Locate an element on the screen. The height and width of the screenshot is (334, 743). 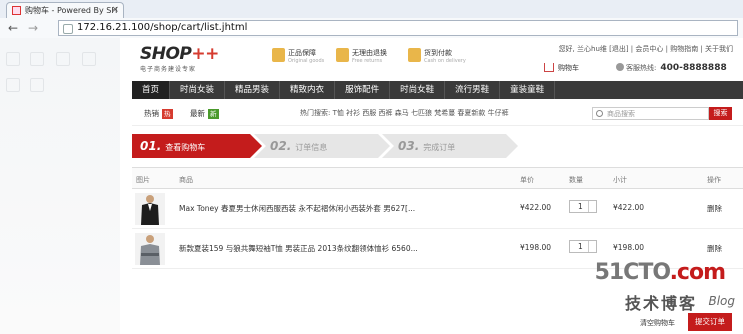
step-view-cart: 01. 查看购物车 is located at coordinates (173, 146).